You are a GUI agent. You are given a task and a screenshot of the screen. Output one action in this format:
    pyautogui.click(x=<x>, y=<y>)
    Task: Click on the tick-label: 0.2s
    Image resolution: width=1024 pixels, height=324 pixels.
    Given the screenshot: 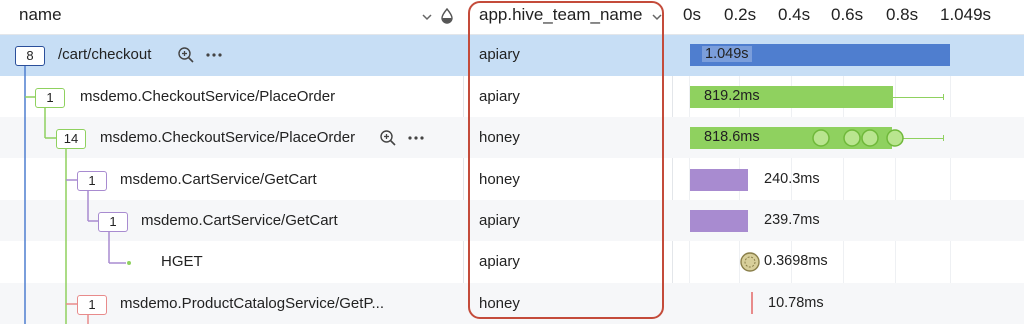 What is the action you would take?
    pyautogui.click(x=740, y=14)
    